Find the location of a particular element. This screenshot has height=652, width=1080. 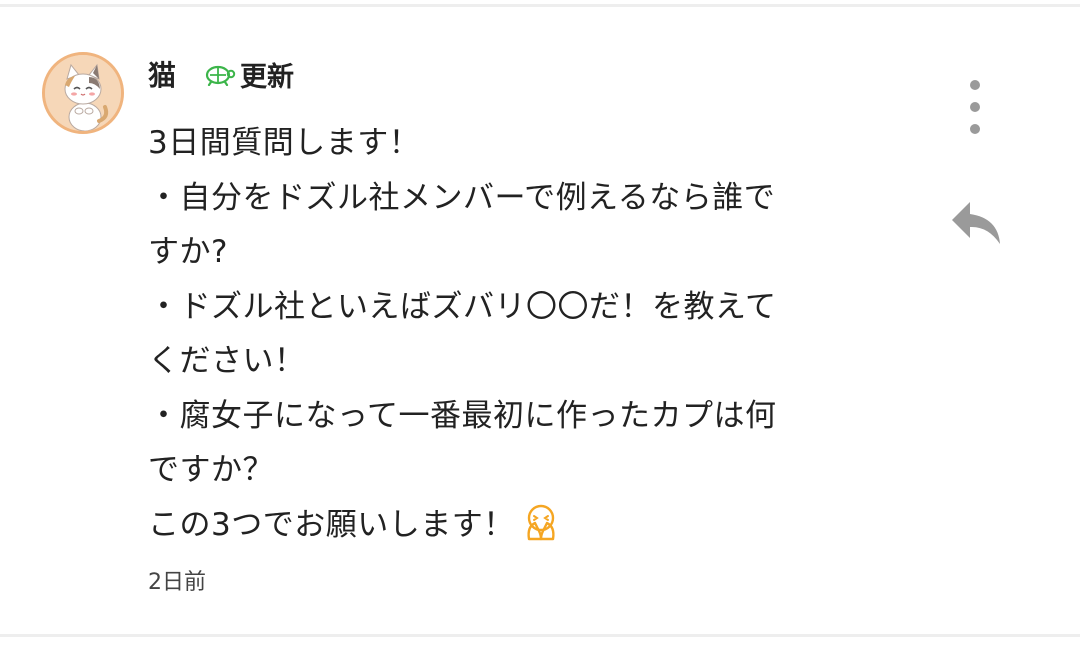

avatar is located at coordinates (83, 93).